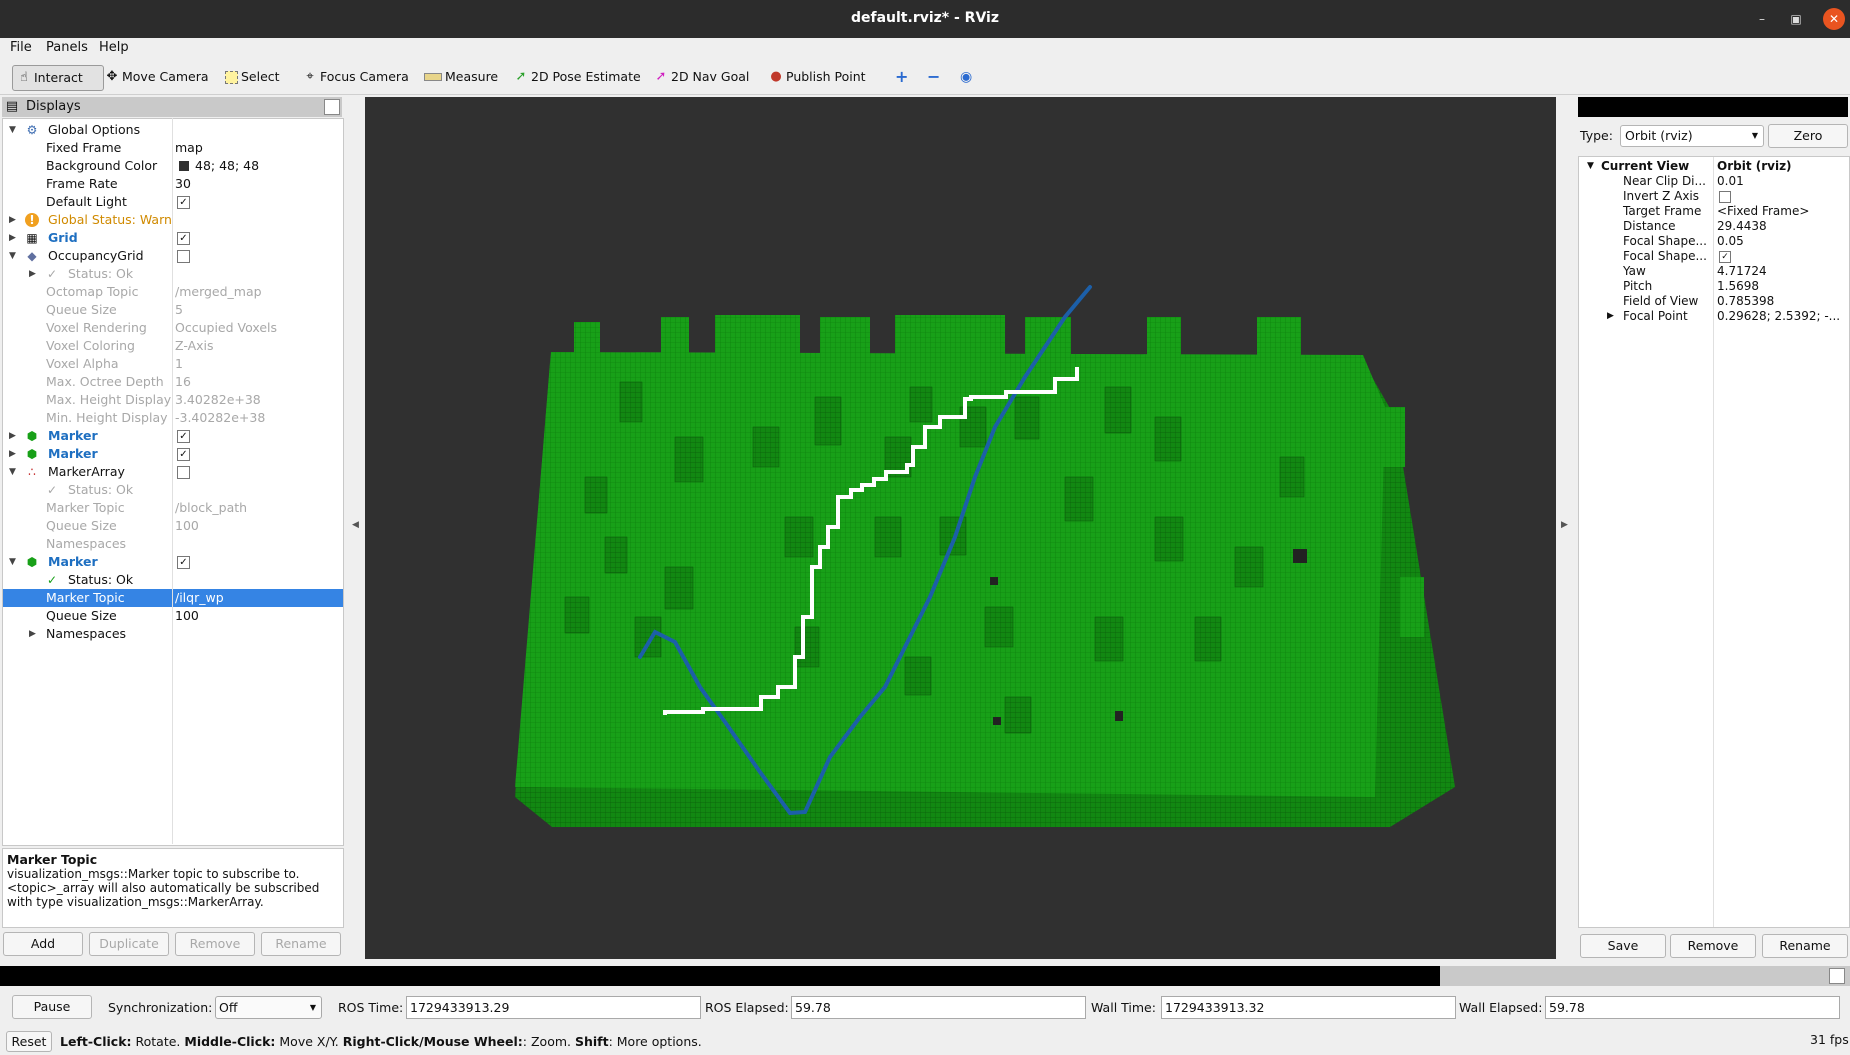 Image resolution: width=1850 pixels, height=1055 pixels. What do you see at coordinates (1714, 211) in the screenshot?
I see `view-row-target-frame: Target Frame <Fixed Frame>` at bounding box center [1714, 211].